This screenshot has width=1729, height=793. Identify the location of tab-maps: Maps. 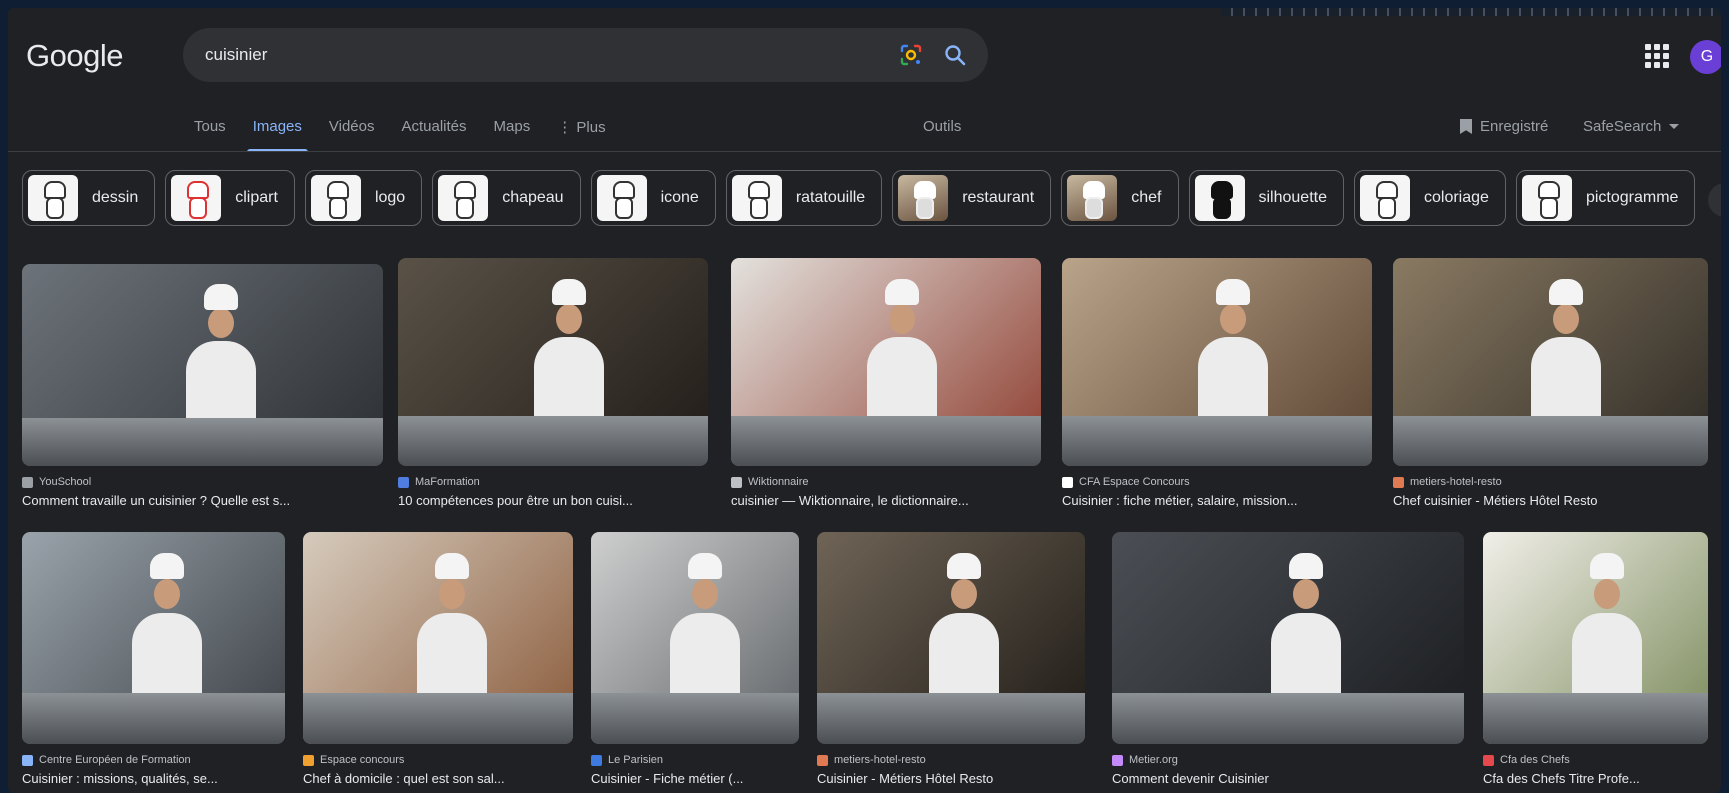
(512, 135).